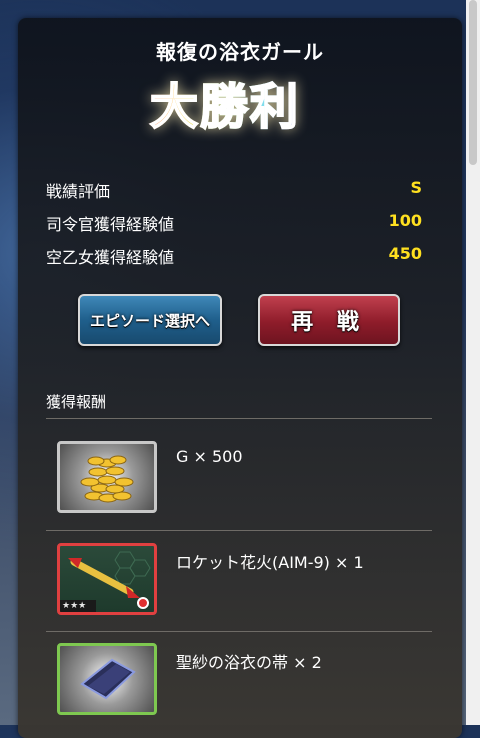 This screenshot has width=480, height=738. I want to click on rarity-stars: ★★★, so click(78, 606).